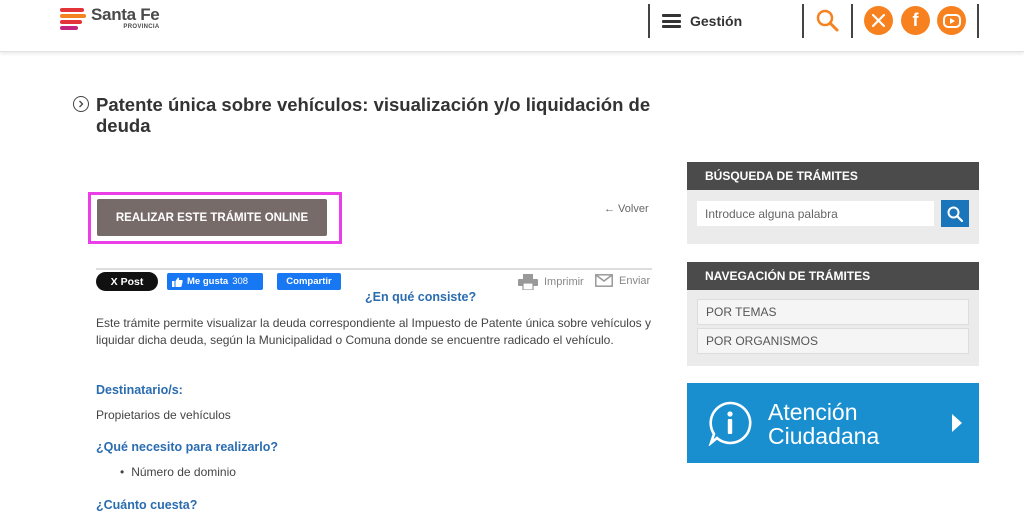 Image resolution: width=1024 pixels, height=512 pixels. I want to click on print-label: Imprimir, so click(564, 282).